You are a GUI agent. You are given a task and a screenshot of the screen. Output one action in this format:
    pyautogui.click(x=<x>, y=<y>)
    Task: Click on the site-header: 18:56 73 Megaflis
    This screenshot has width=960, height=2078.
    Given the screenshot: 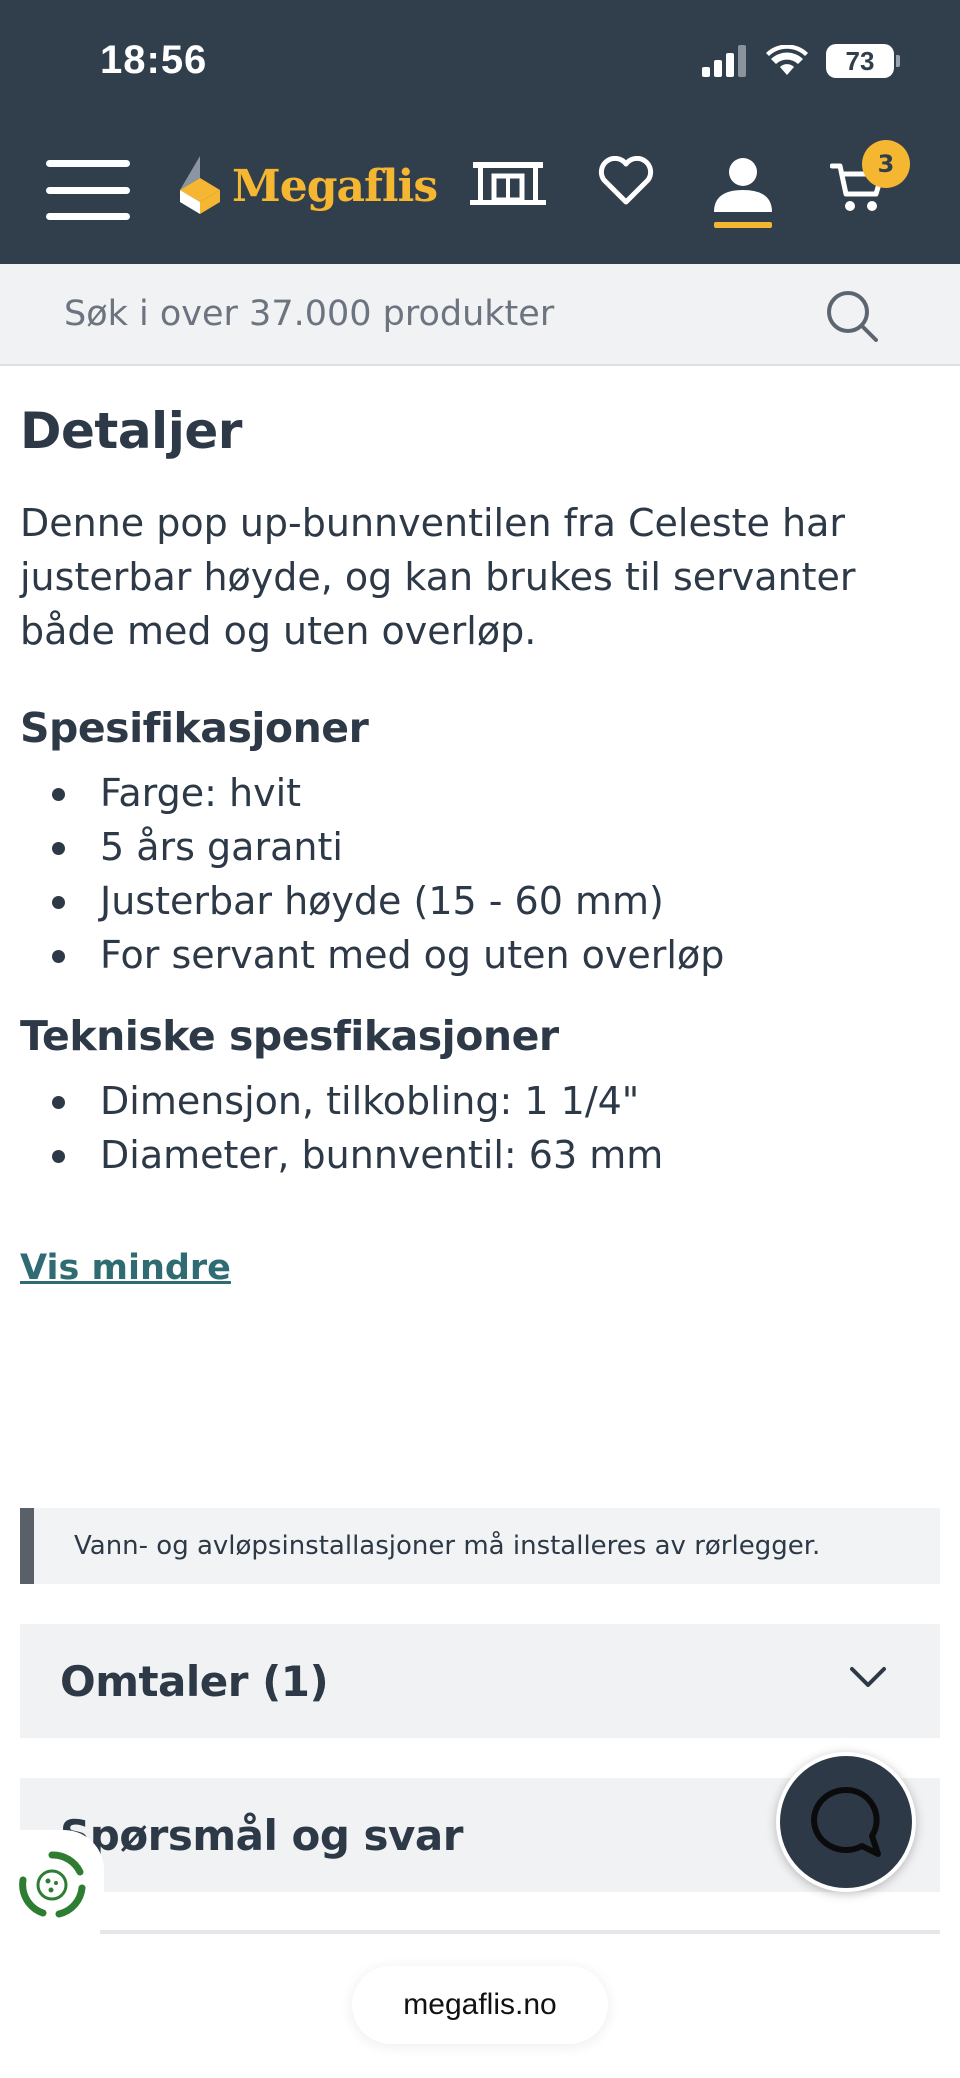 What is the action you would take?
    pyautogui.click(x=480, y=132)
    